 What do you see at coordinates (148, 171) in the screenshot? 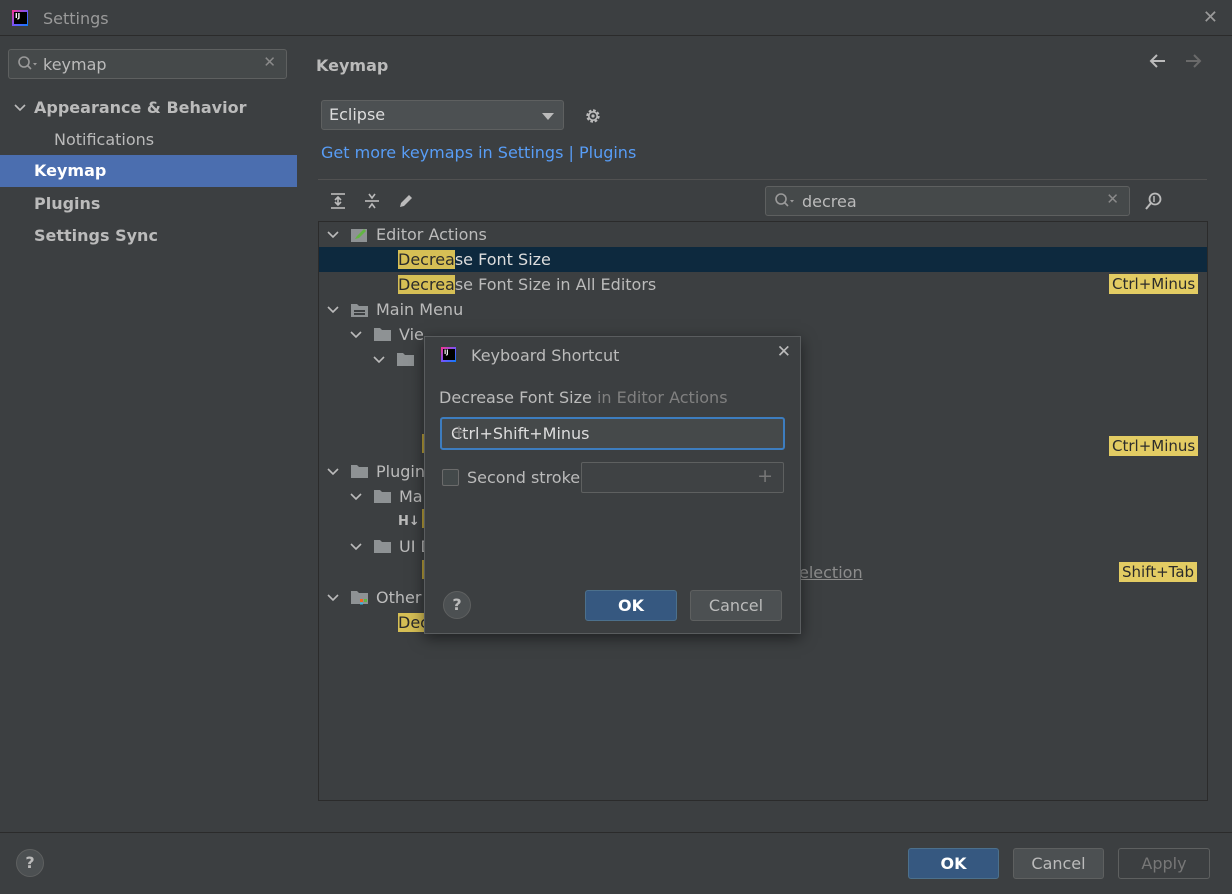
I see `sidebar-item-keymap: Keymap` at bounding box center [148, 171].